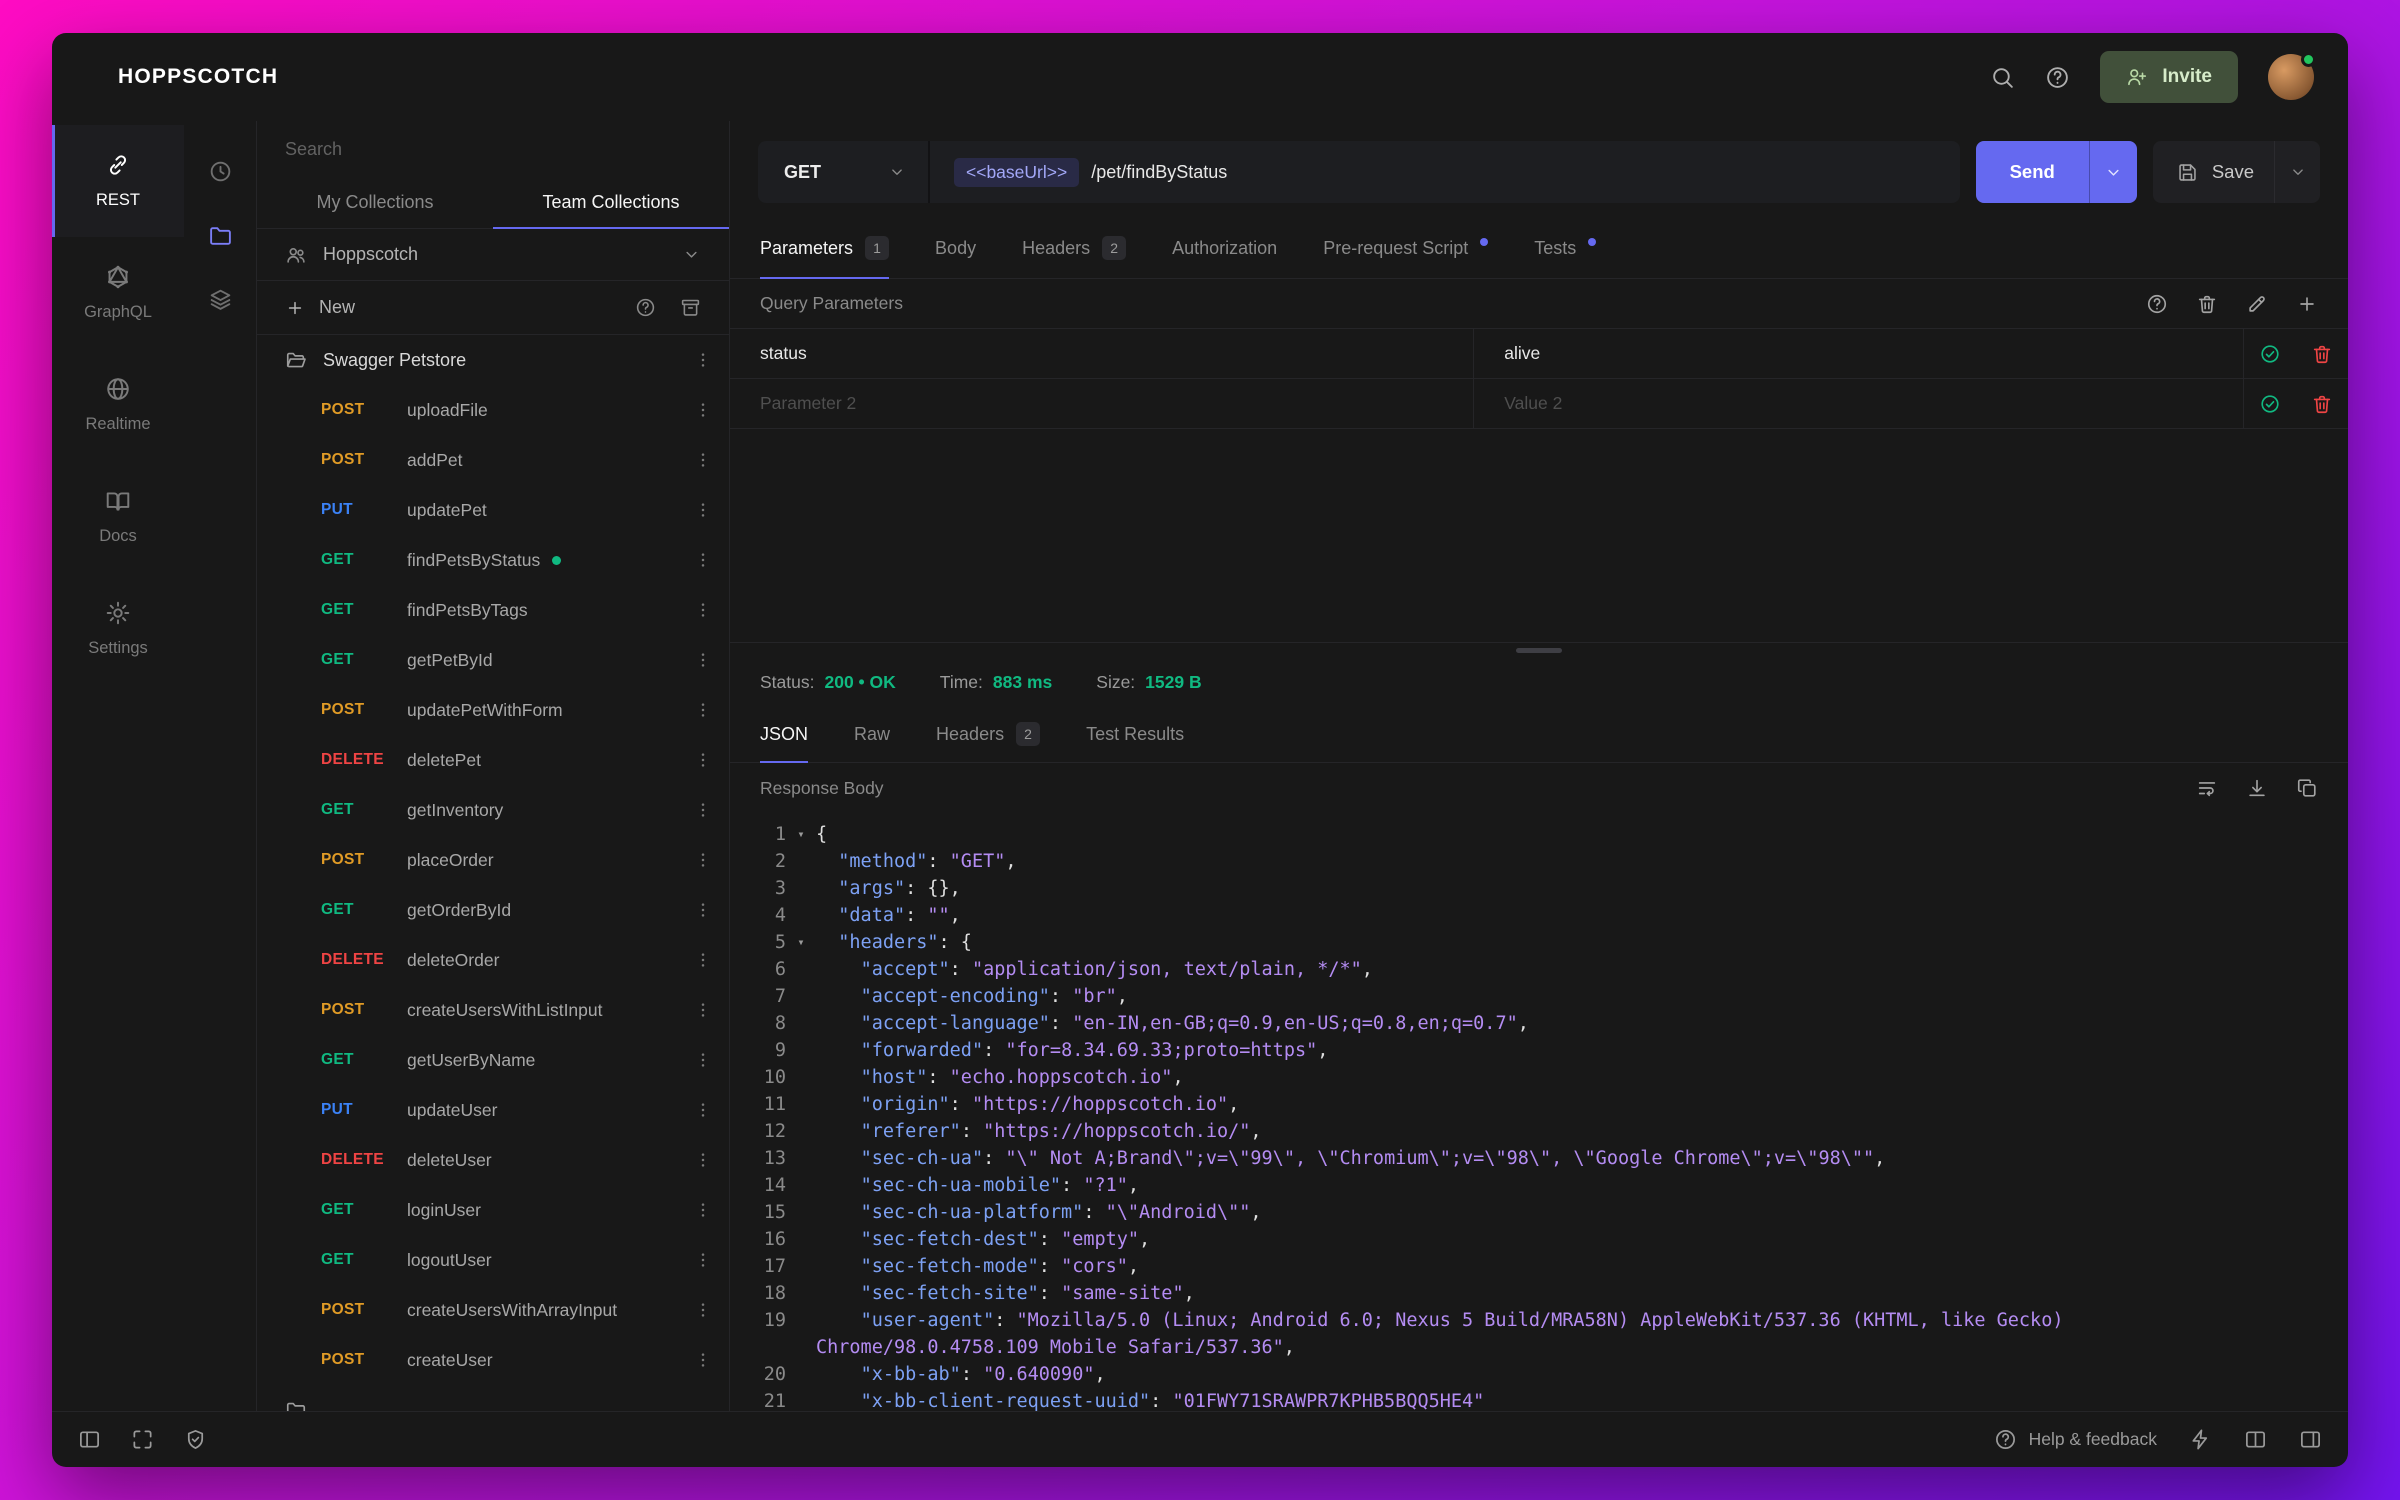 The height and width of the screenshot is (1500, 2400). I want to click on request-item-addpet: POST addPet, so click(493, 460).